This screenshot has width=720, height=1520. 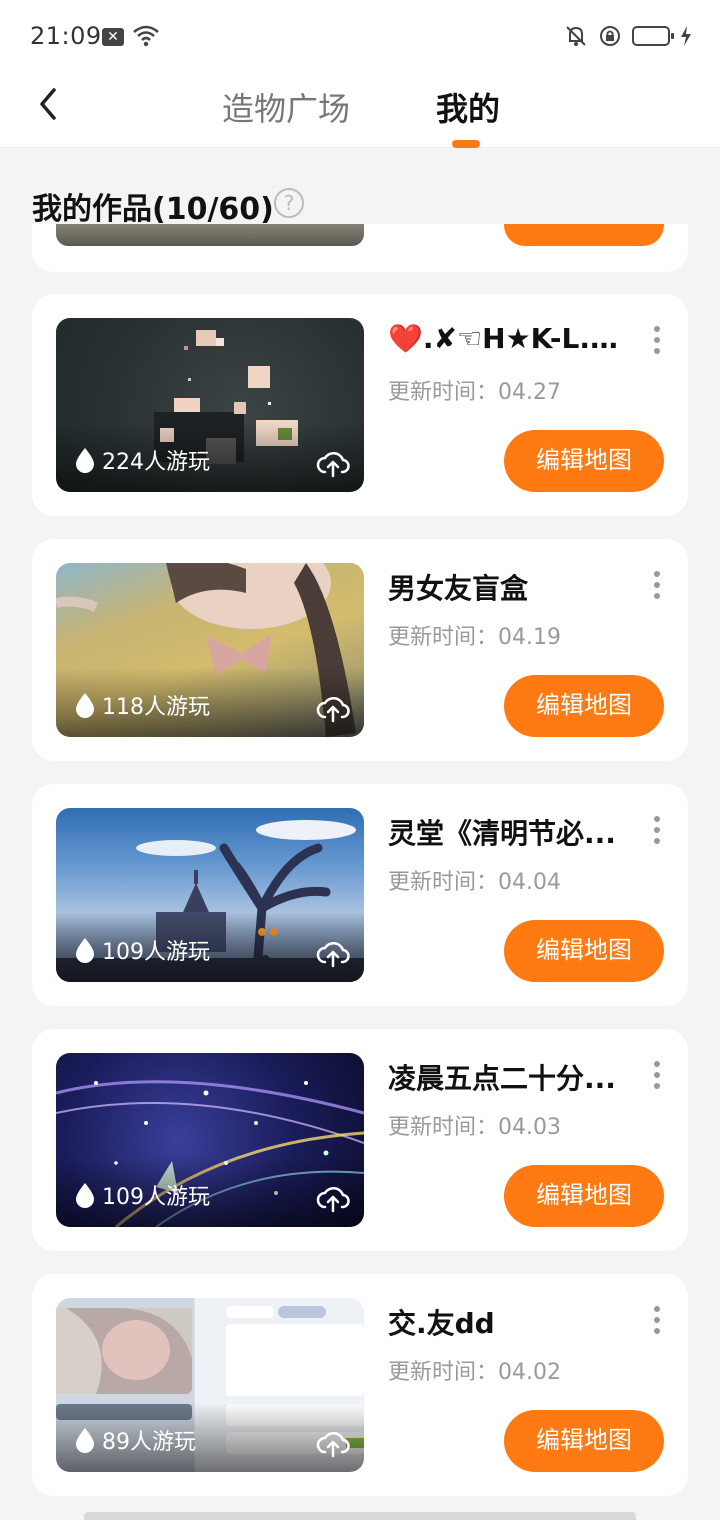 I want to click on play-count: 224人游玩, so click(x=142, y=460).